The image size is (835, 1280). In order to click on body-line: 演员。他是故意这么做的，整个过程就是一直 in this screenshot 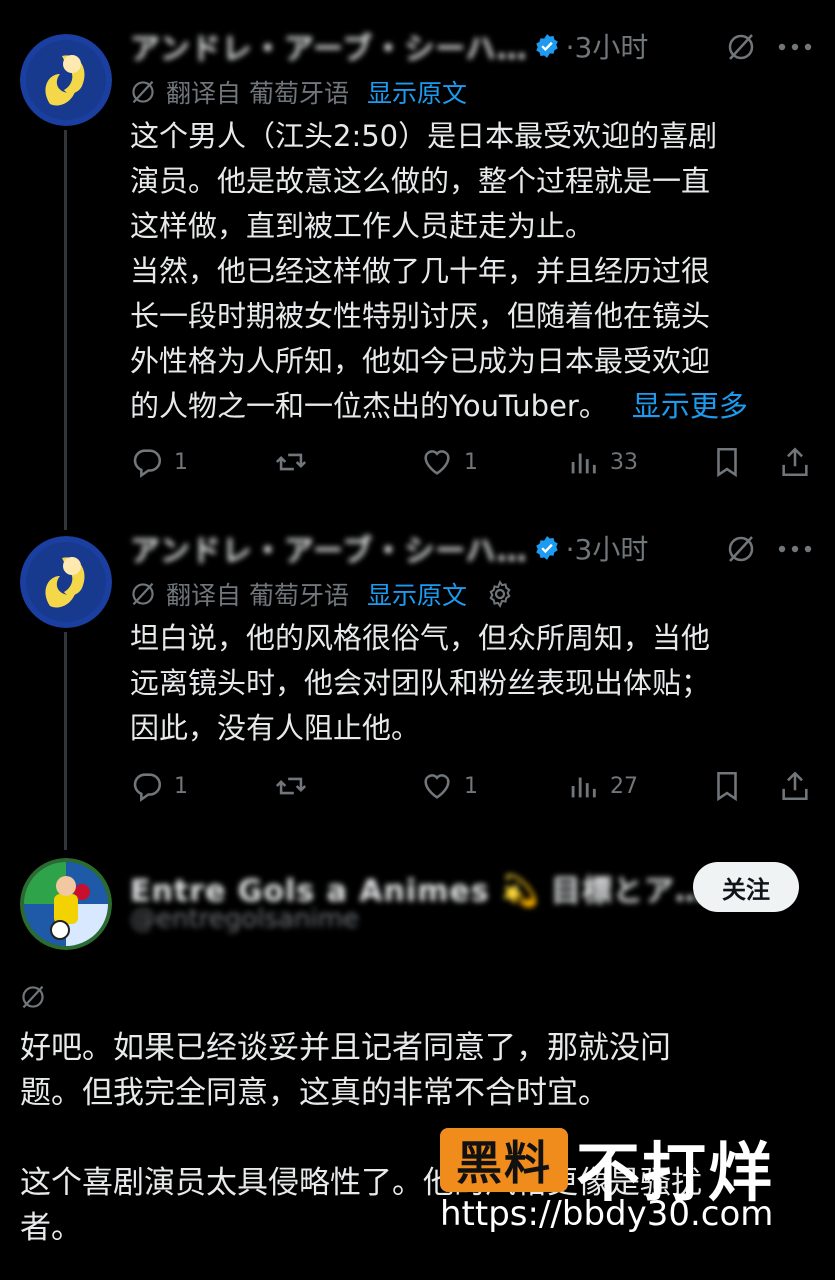, I will do `click(420, 181)`.